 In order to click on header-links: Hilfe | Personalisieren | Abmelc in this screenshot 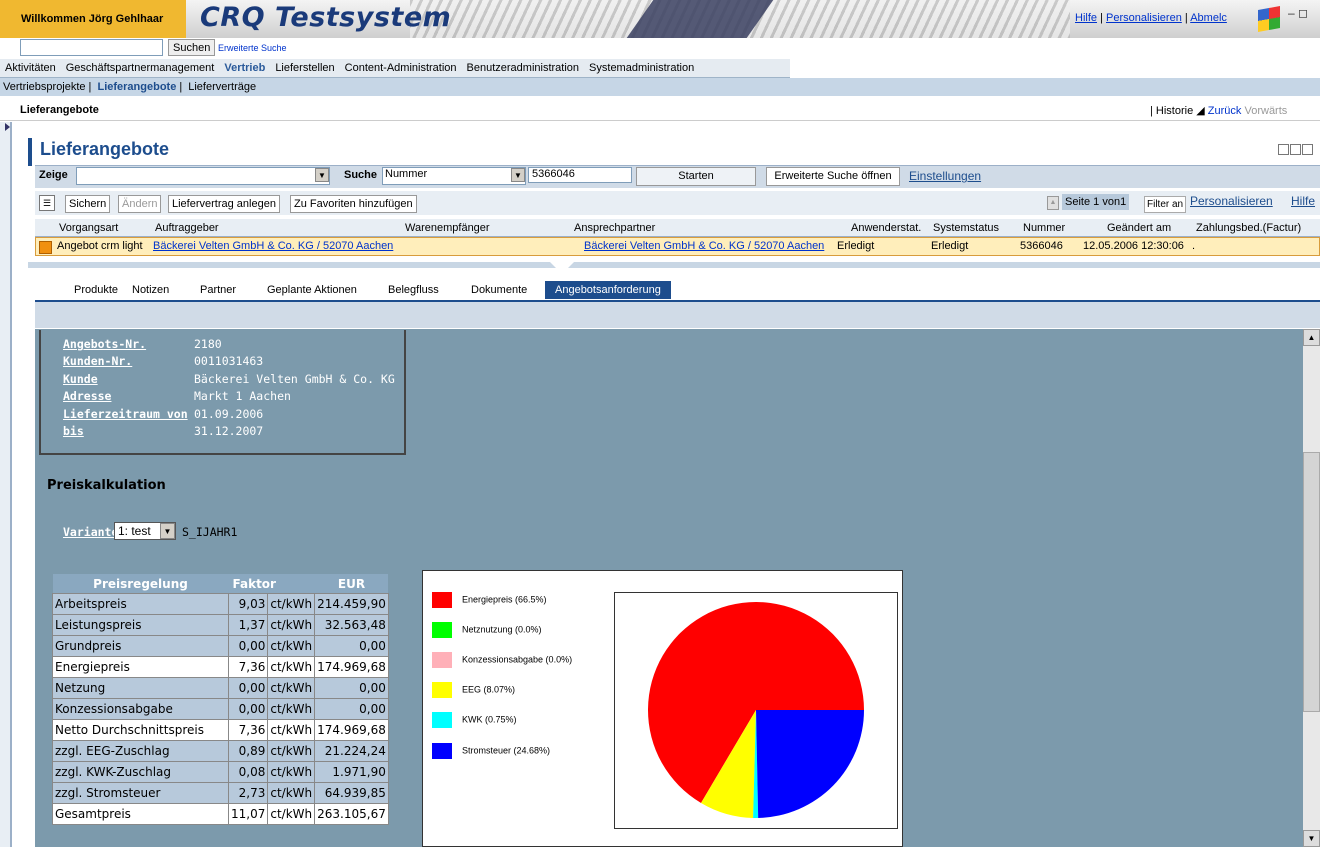, I will do `click(1151, 18)`.